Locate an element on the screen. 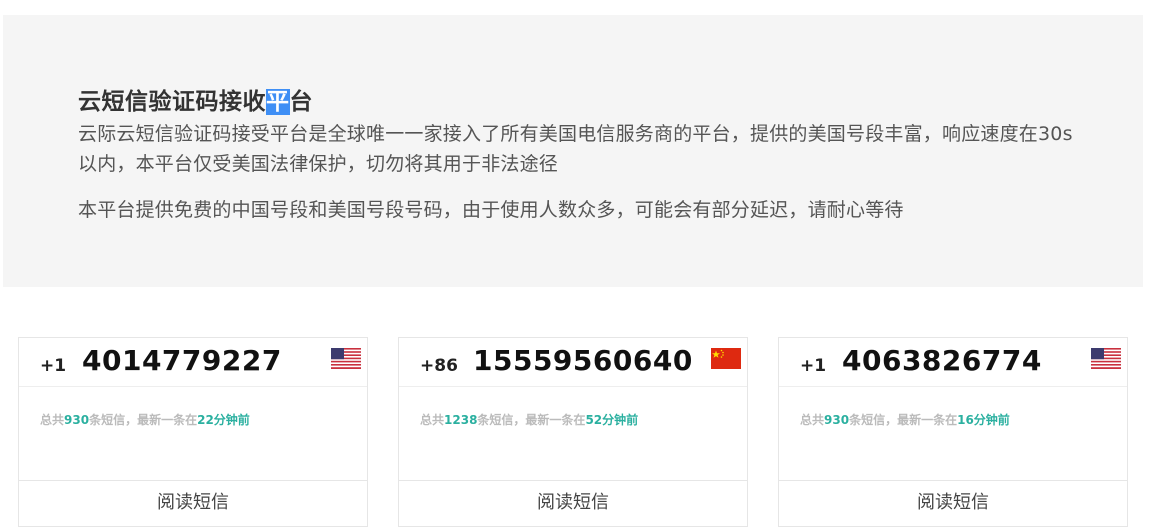 This screenshot has width=1175, height=530. phone-card: +1 4014779227 总共930条短信，最新一条在22分钟前 阅读短信 is located at coordinates (193, 432).